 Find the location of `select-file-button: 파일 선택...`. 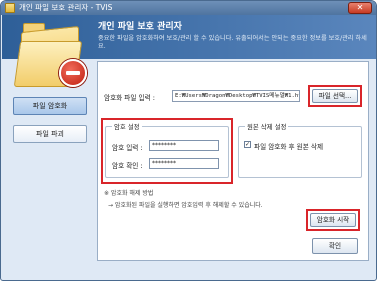

select-file-button: 파일 선택... is located at coordinates (335, 96).